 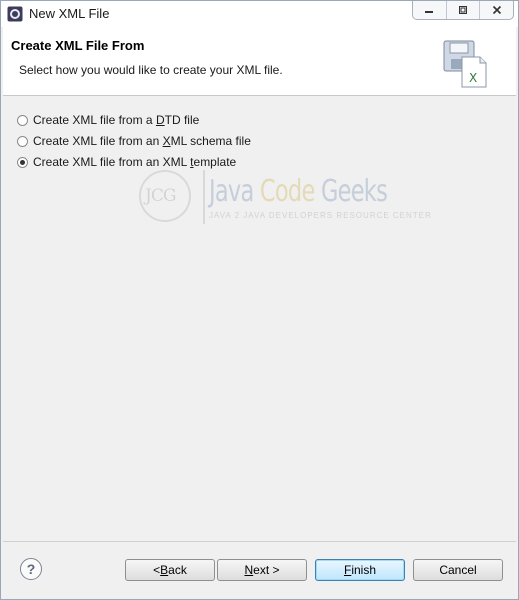 What do you see at coordinates (320, 215) in the screenshot?
I see `watermark-subtitle: JAVA 2 JAVA DEVELOPERS RESOURCE CENTER` at bounding box center [320, 215].